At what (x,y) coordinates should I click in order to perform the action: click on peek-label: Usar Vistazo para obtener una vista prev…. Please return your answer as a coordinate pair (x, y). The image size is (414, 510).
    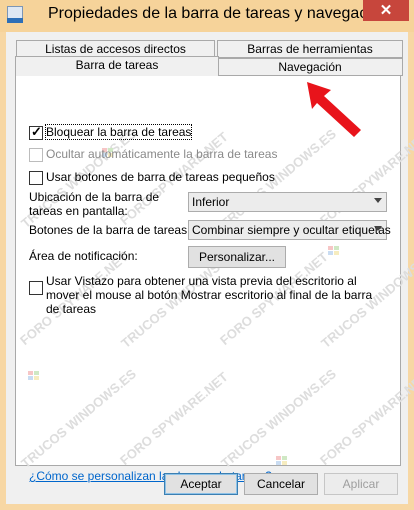
    Looking at the image, I should click on (209, 295).